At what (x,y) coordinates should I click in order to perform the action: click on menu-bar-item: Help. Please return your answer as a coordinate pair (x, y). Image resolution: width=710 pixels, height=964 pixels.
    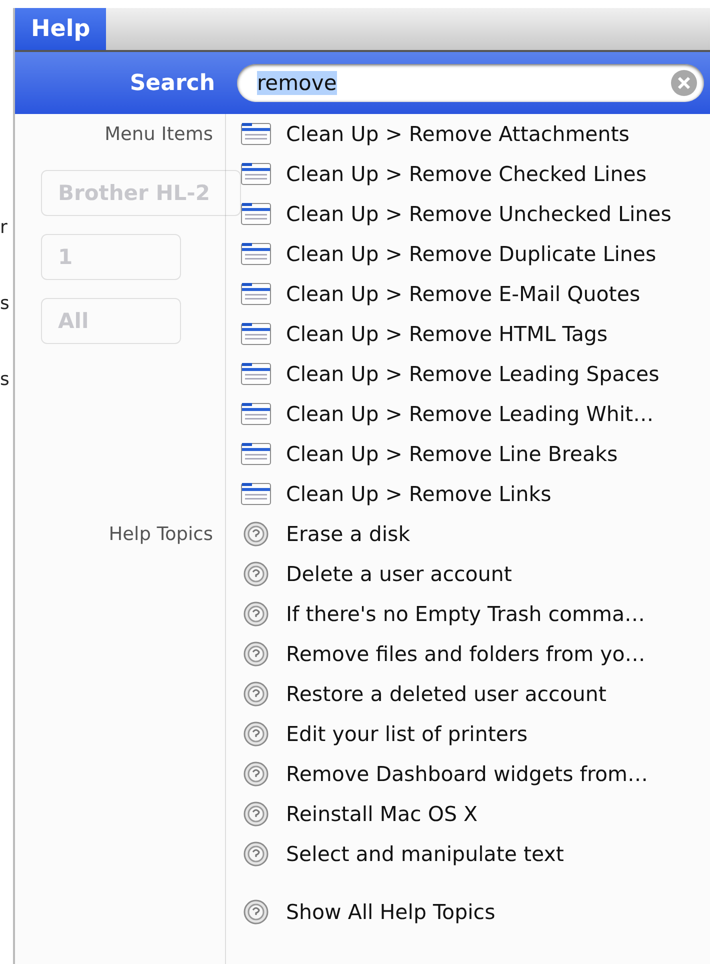
    Looking at the image, I should click on (60, 29).